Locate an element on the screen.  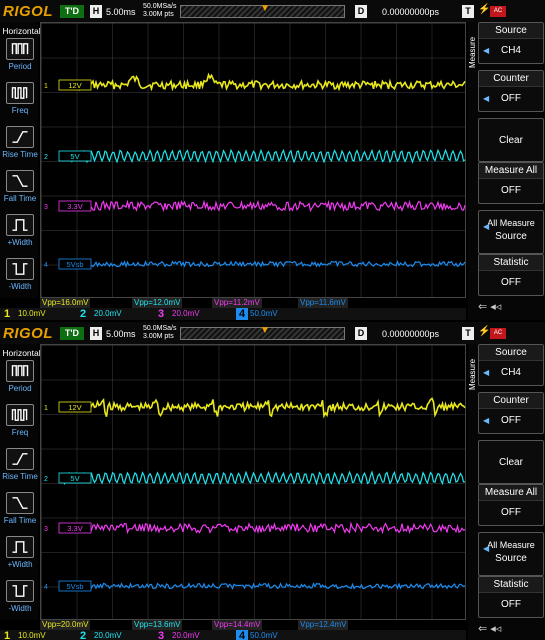
measurement-results: Vpp=20.0mV Vpp=13.6mV Vpp=14.4mV Vpp=12.4mV is located at coordinates (253, 625).